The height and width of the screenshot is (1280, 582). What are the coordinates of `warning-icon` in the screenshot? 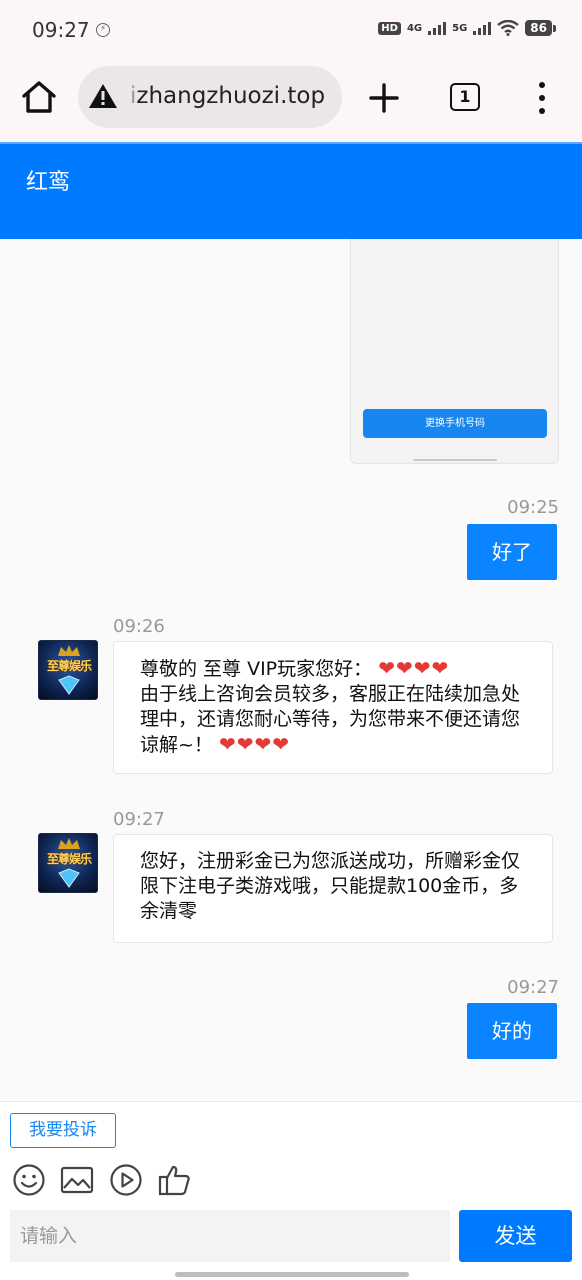 It's located at (103, 96).